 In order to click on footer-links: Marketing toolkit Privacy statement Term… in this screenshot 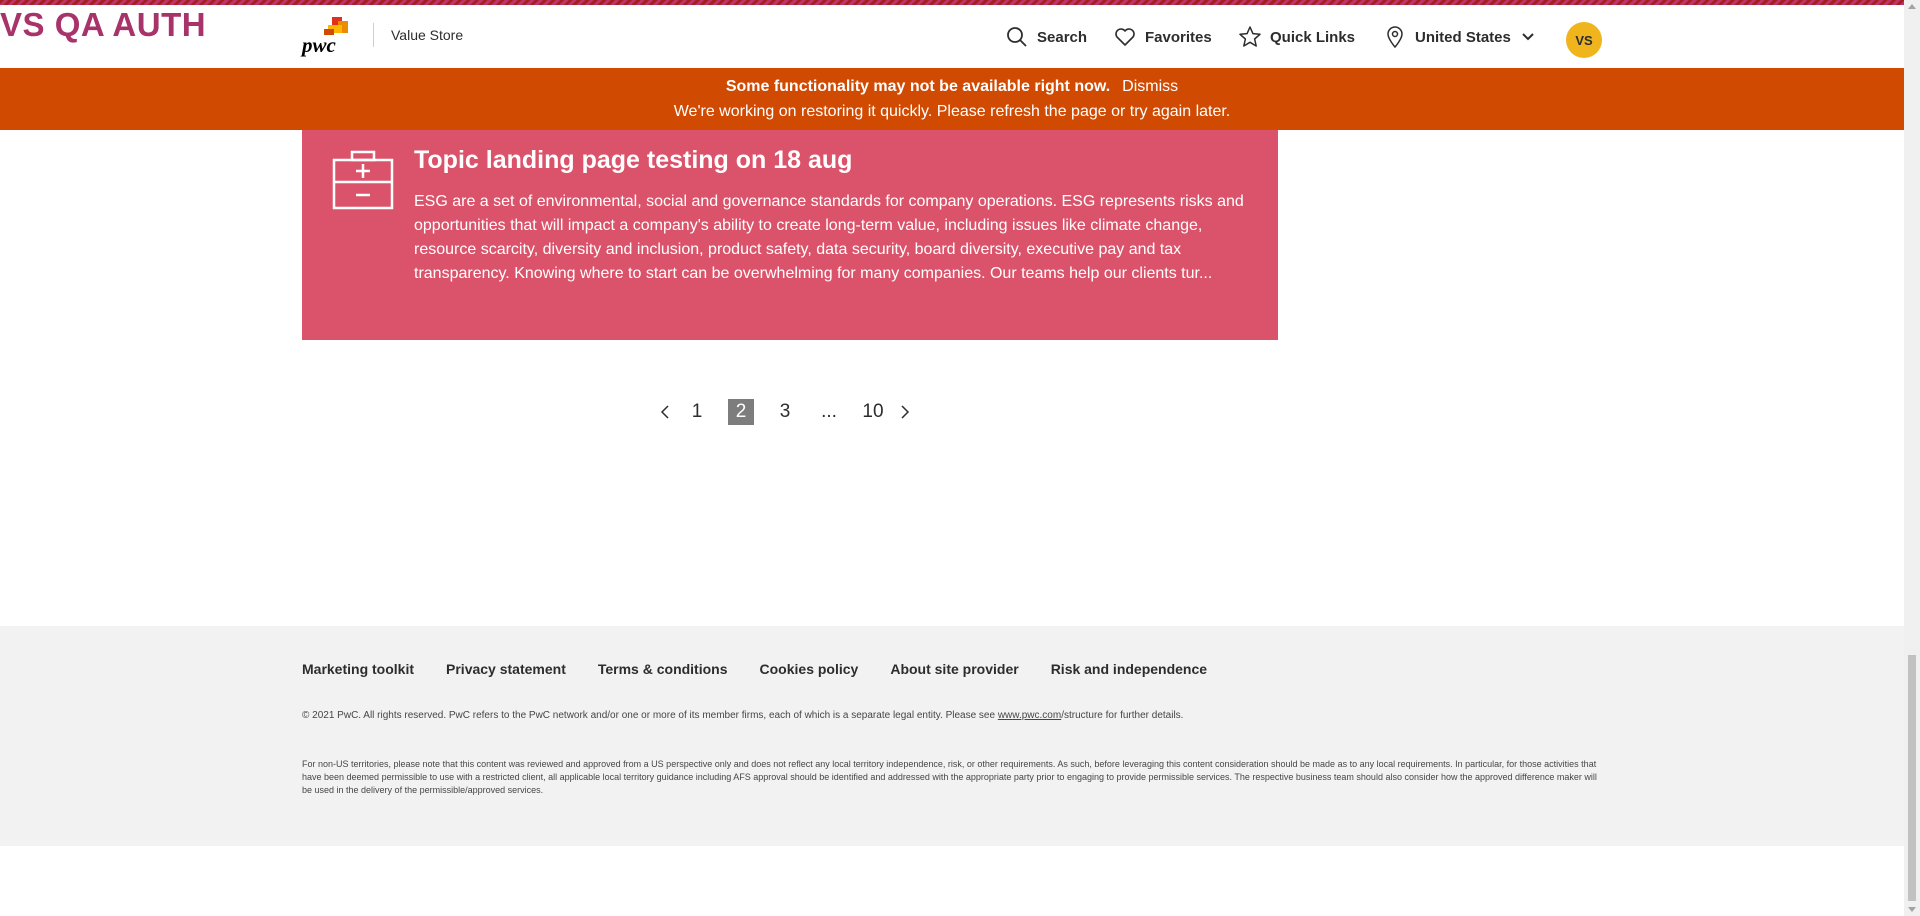, I will do `click(770, 669)`.